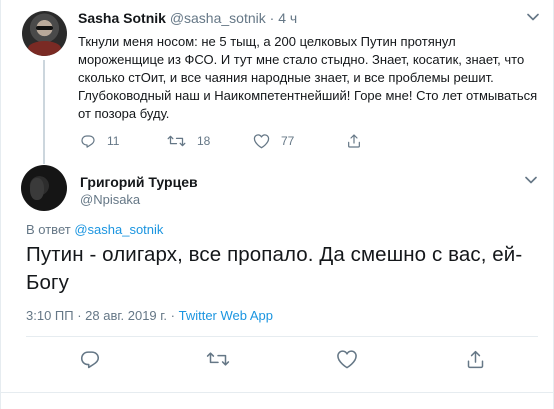 The image size is (554, 409). I want to click on reply-to-link: @sasha_sotnik, so click(118, 229).